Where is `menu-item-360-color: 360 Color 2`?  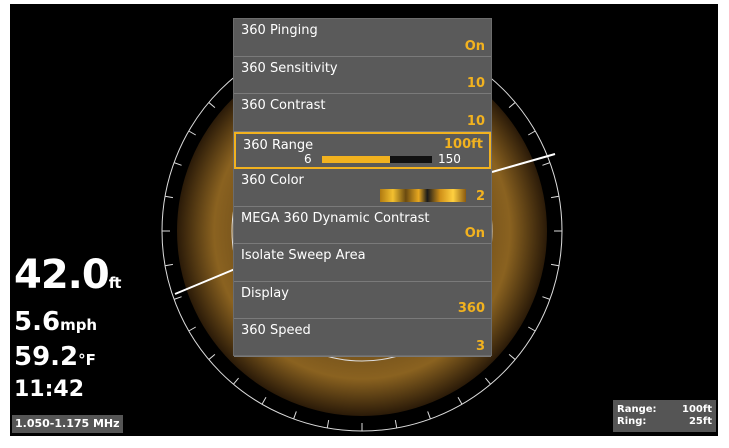
menu-item-360-color: 360 Color 2 is located at coordinates (362, 188).